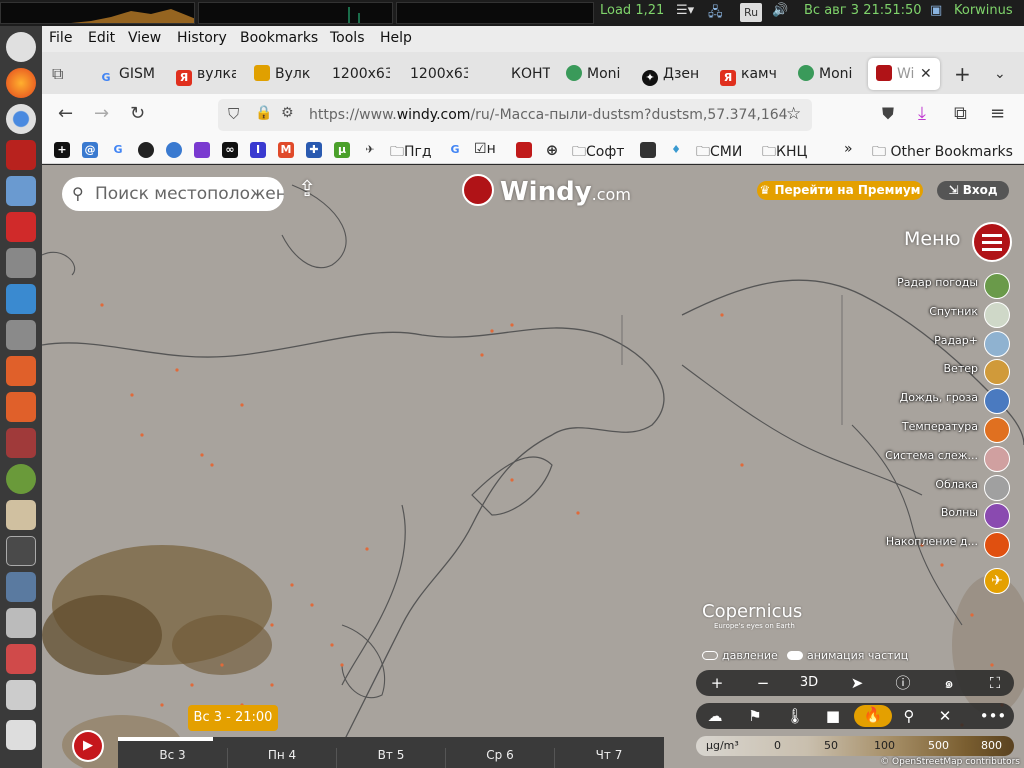 This screenshot has height=768, width=1024. I want to click on bookmark-mail-icon: @, so click(90, 150).